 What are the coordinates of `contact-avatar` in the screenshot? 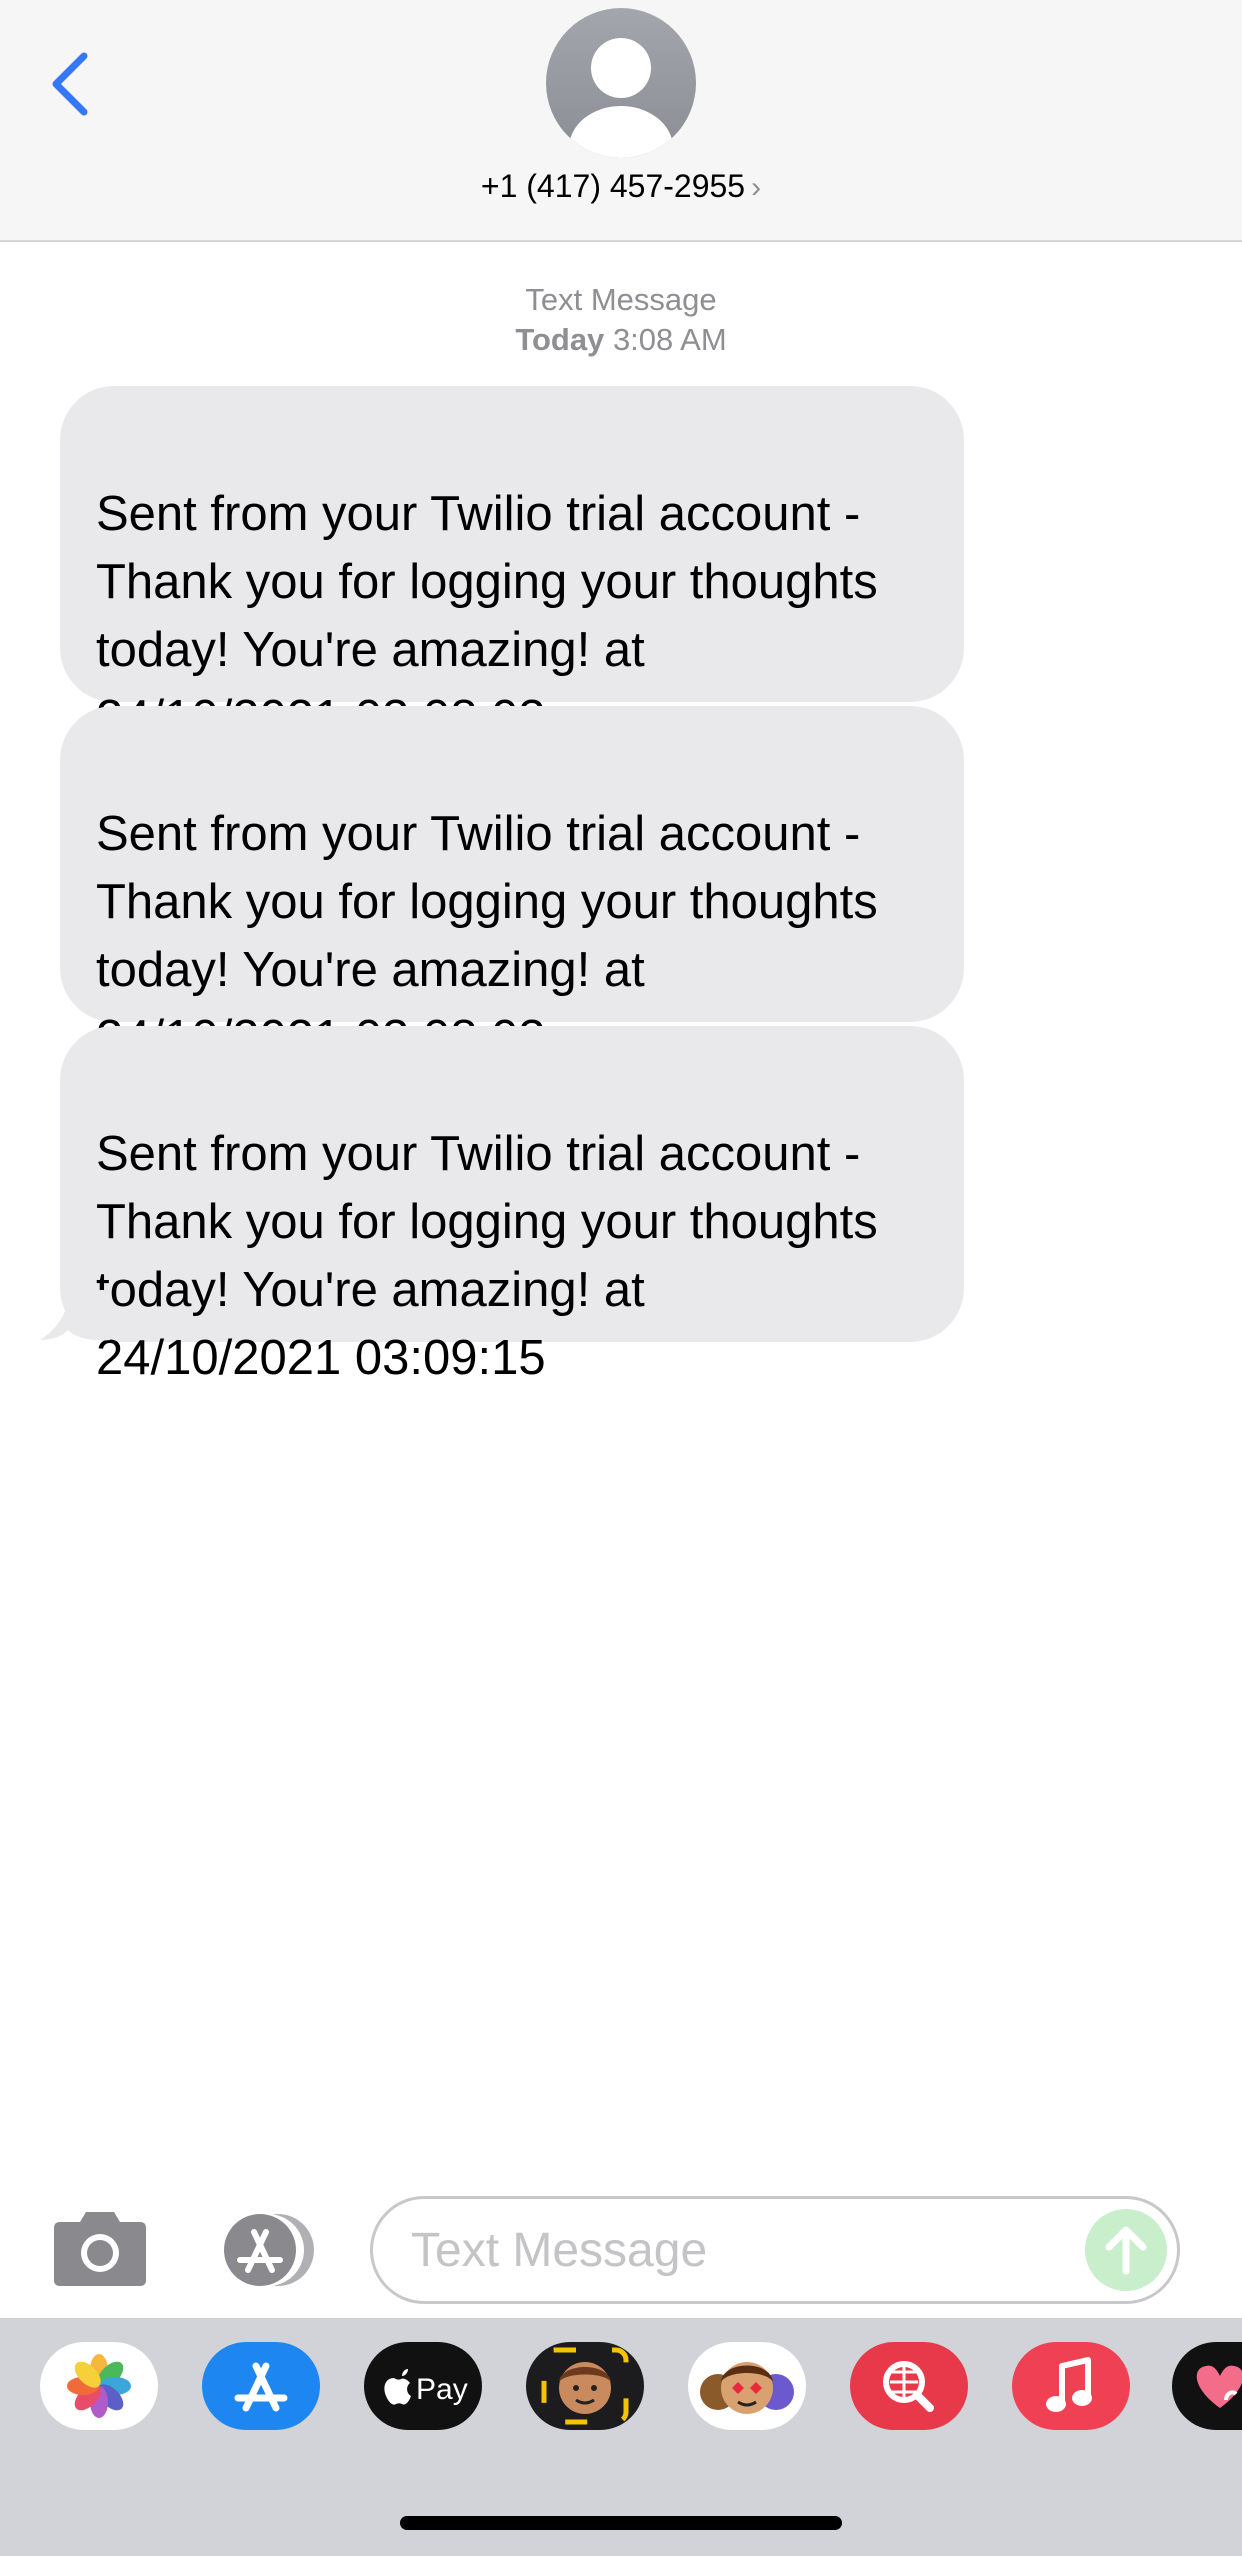 It's located at (621, 83).